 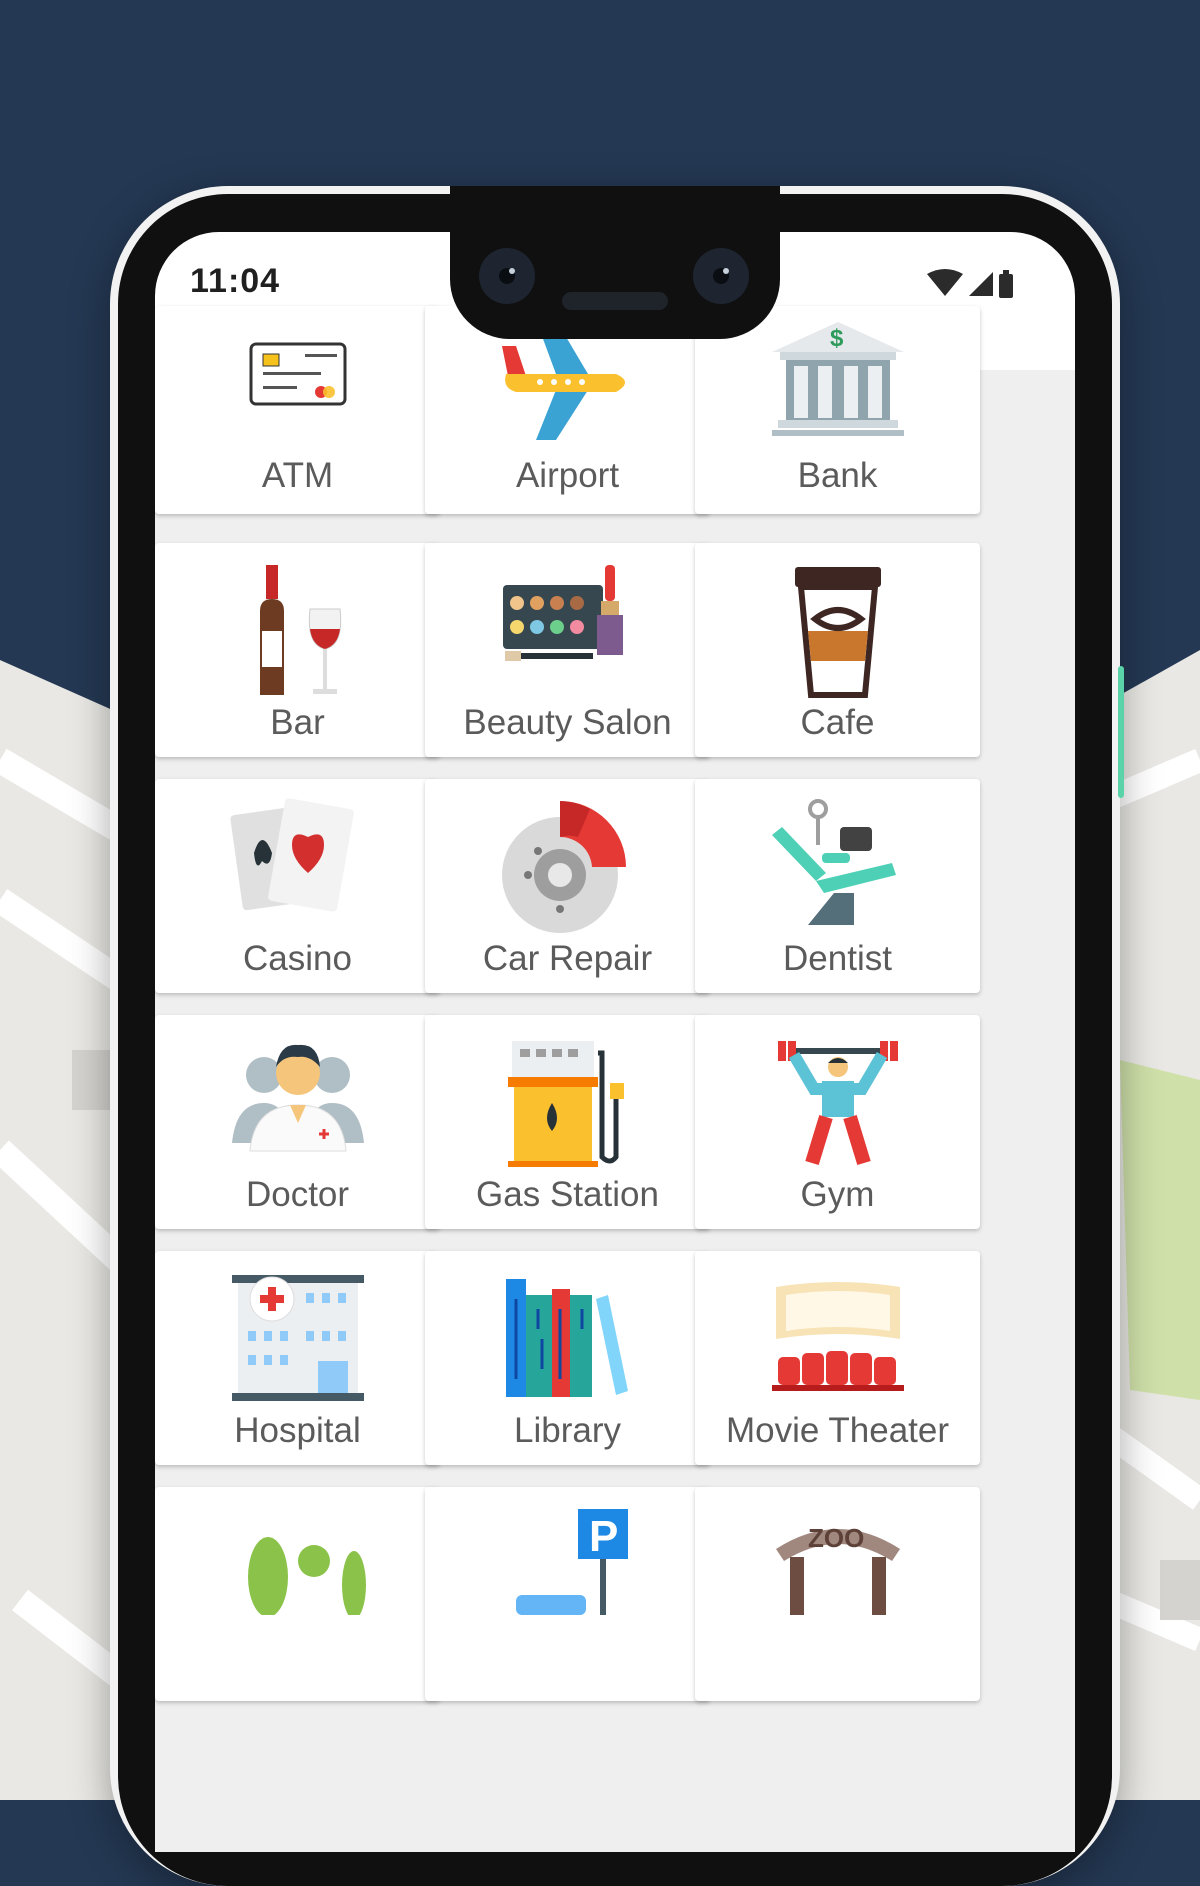 I want to click on cellular-signal-icon, so click(x=981, y=284).